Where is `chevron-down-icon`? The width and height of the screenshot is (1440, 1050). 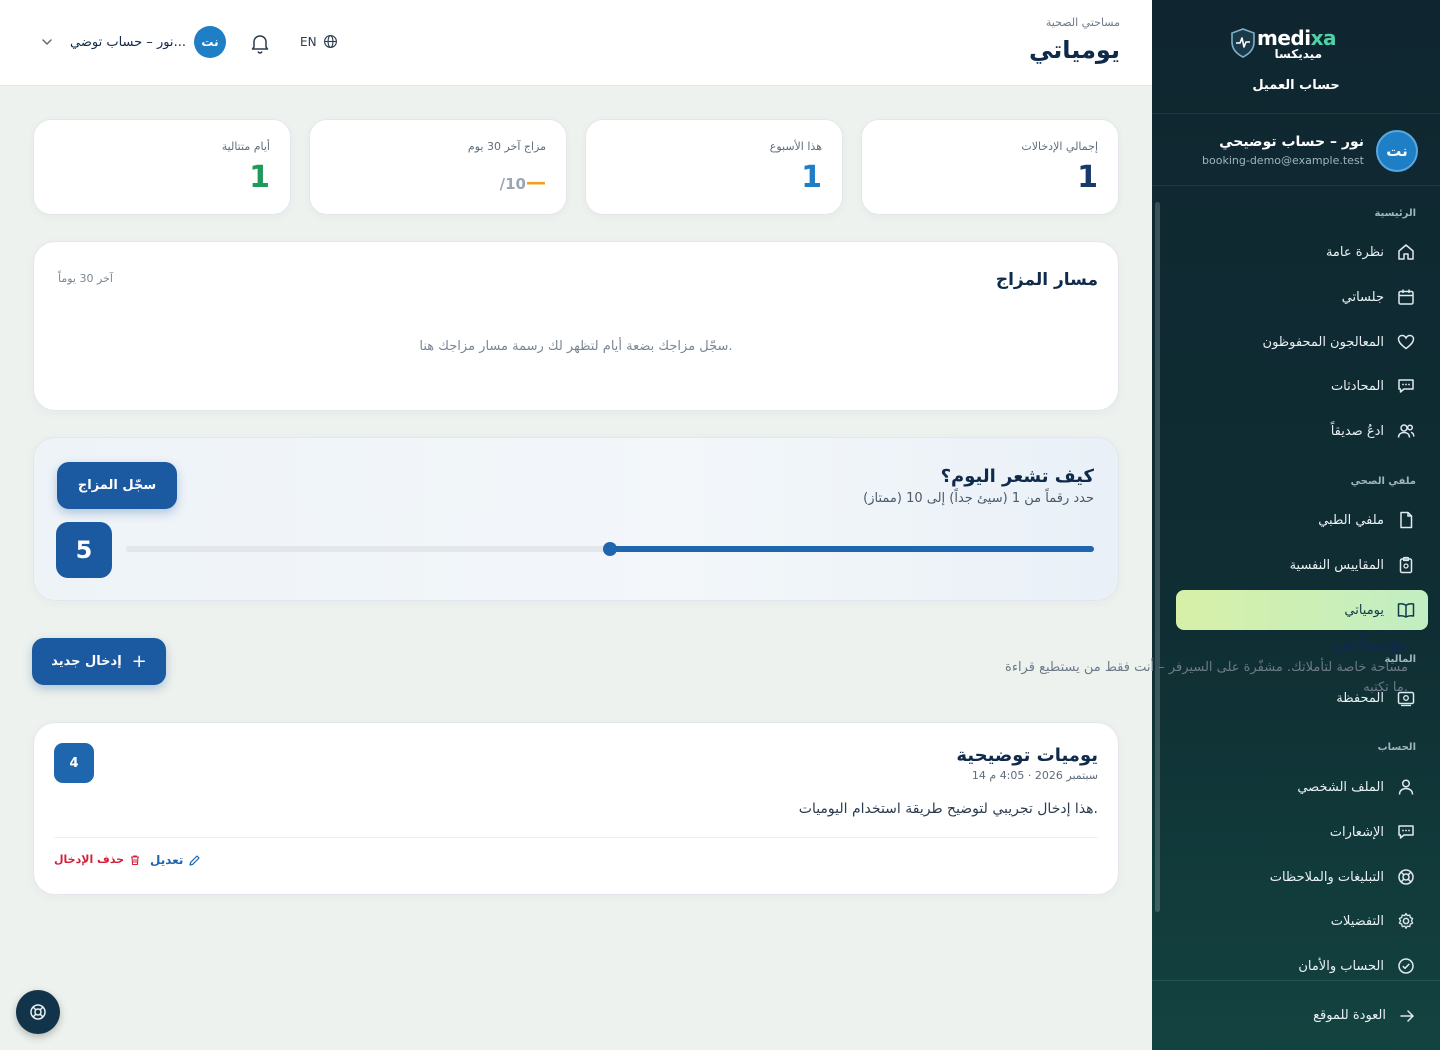
chevron-down-icon is located at coordinates (47, 42).